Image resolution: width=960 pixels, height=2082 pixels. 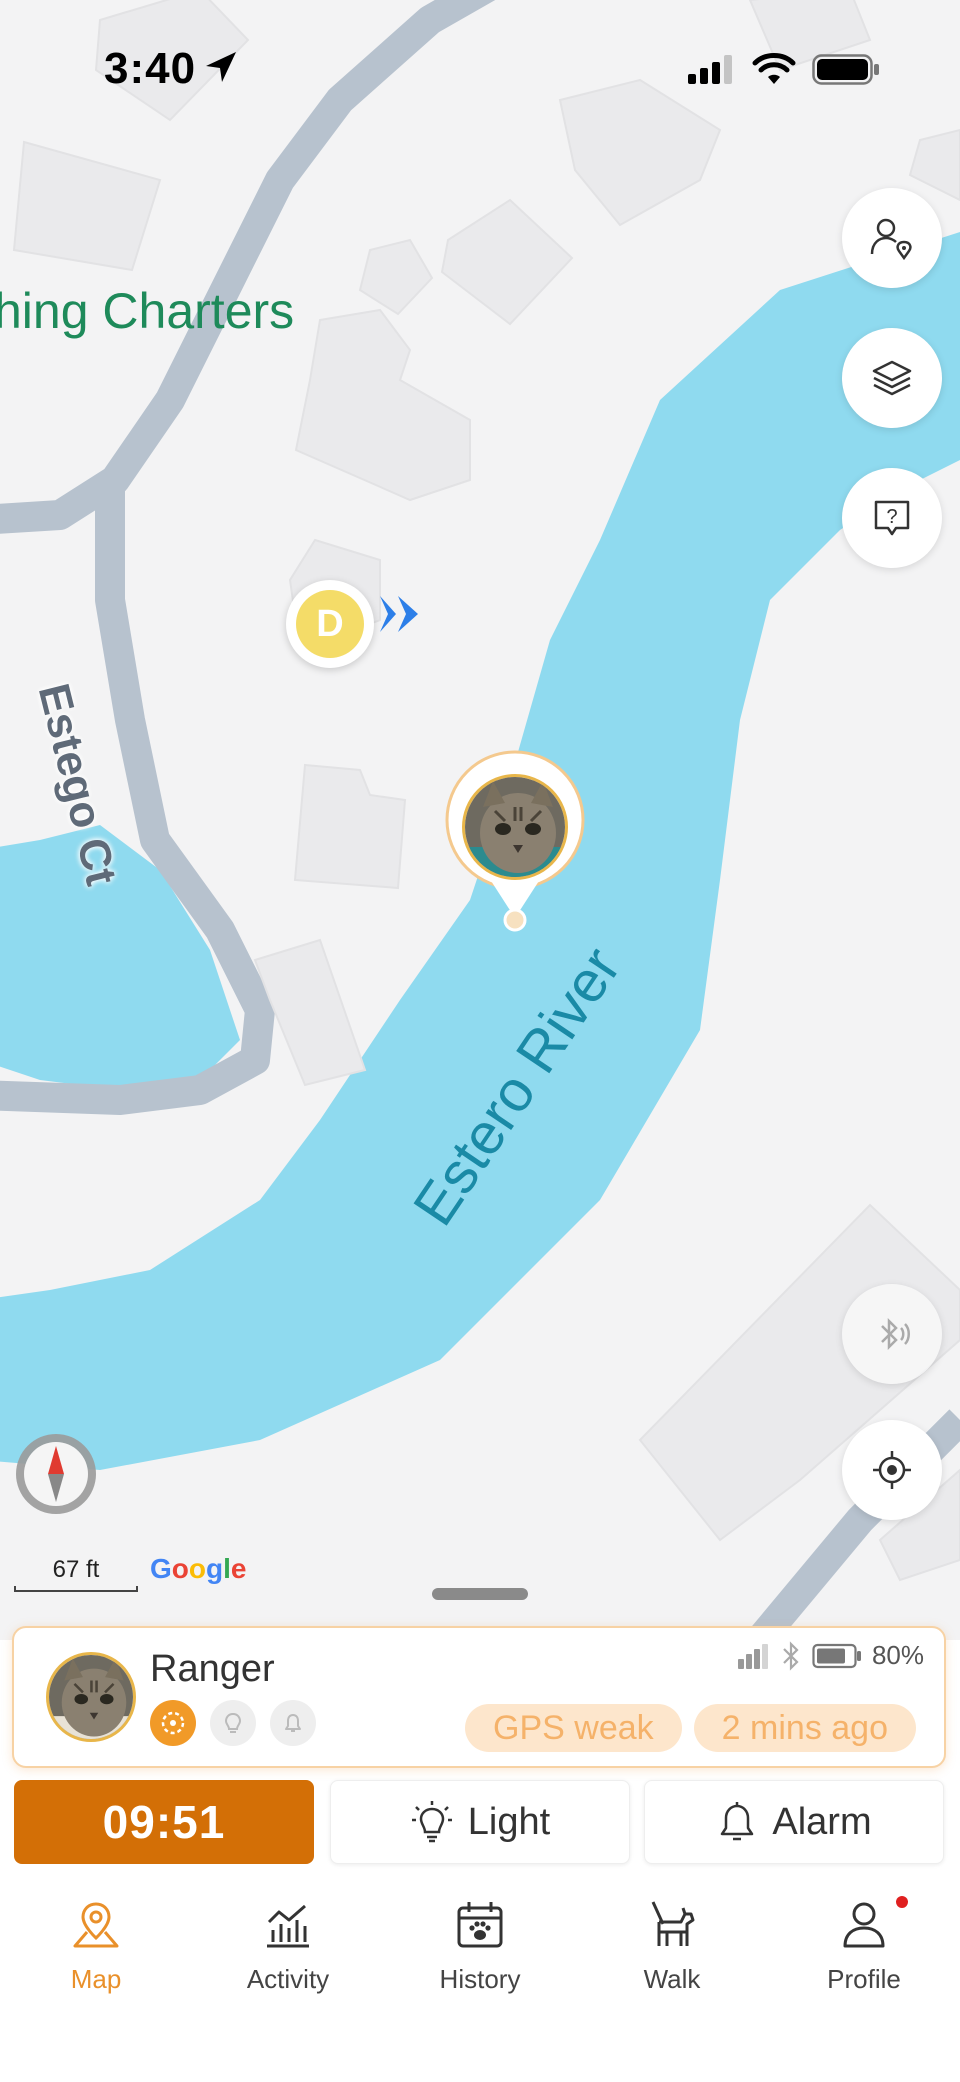 I want to click on device-status-row: 80%, so click(x=830, y=1655).